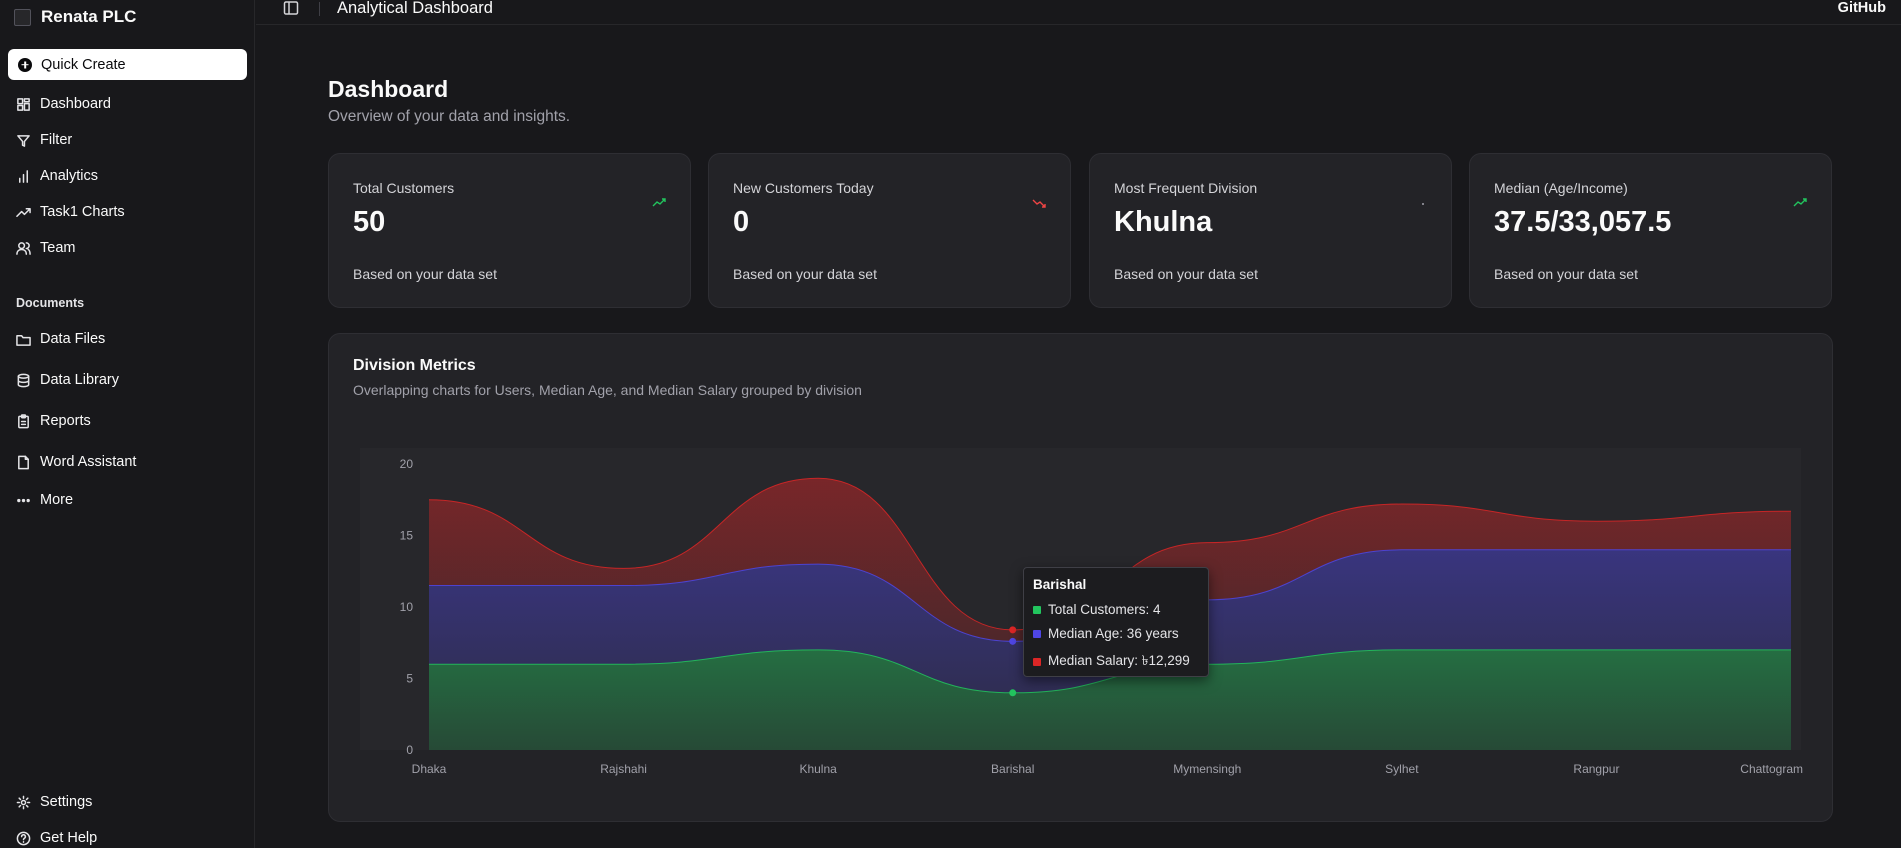 This screenshot has width=1901, height=848. What do you see at coordinates (1104, 609) in the screenshot?
I see `tooltip-row-label: Total Customers: 4` at bounding box center [1104, 609].